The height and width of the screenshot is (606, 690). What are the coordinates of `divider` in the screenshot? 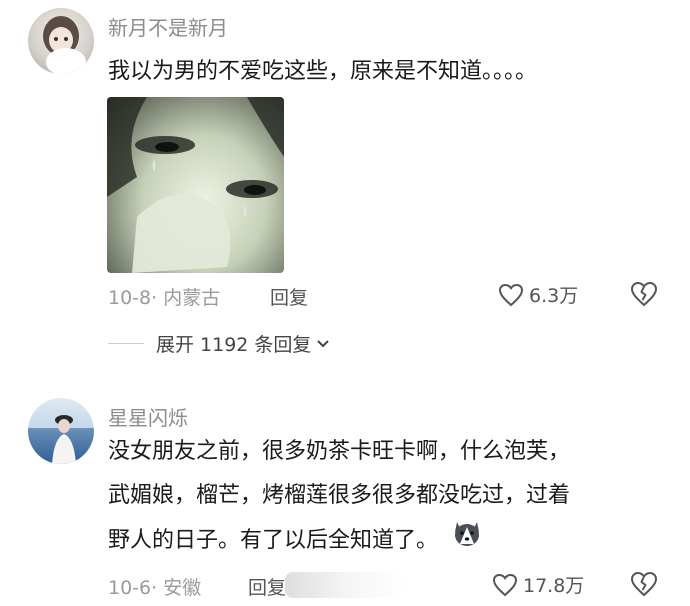 It's located at (126, 343).